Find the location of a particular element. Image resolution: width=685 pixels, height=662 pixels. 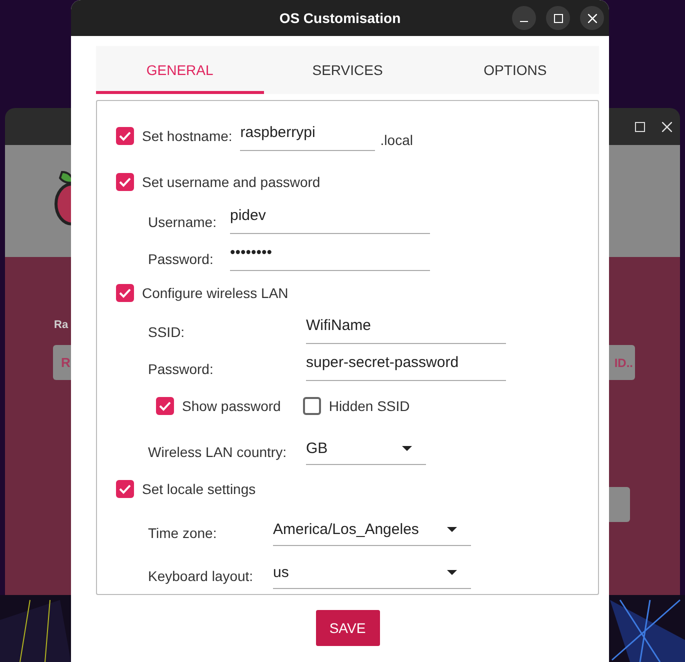

label-text: Ra is located at coordinates (61, 325).